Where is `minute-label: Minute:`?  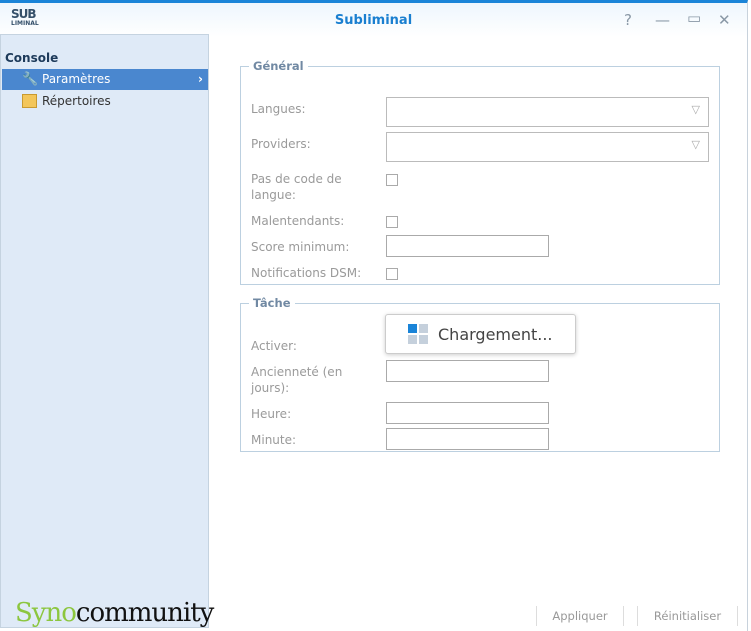 minute-label: Minute: is located at coordinates (274, 440).